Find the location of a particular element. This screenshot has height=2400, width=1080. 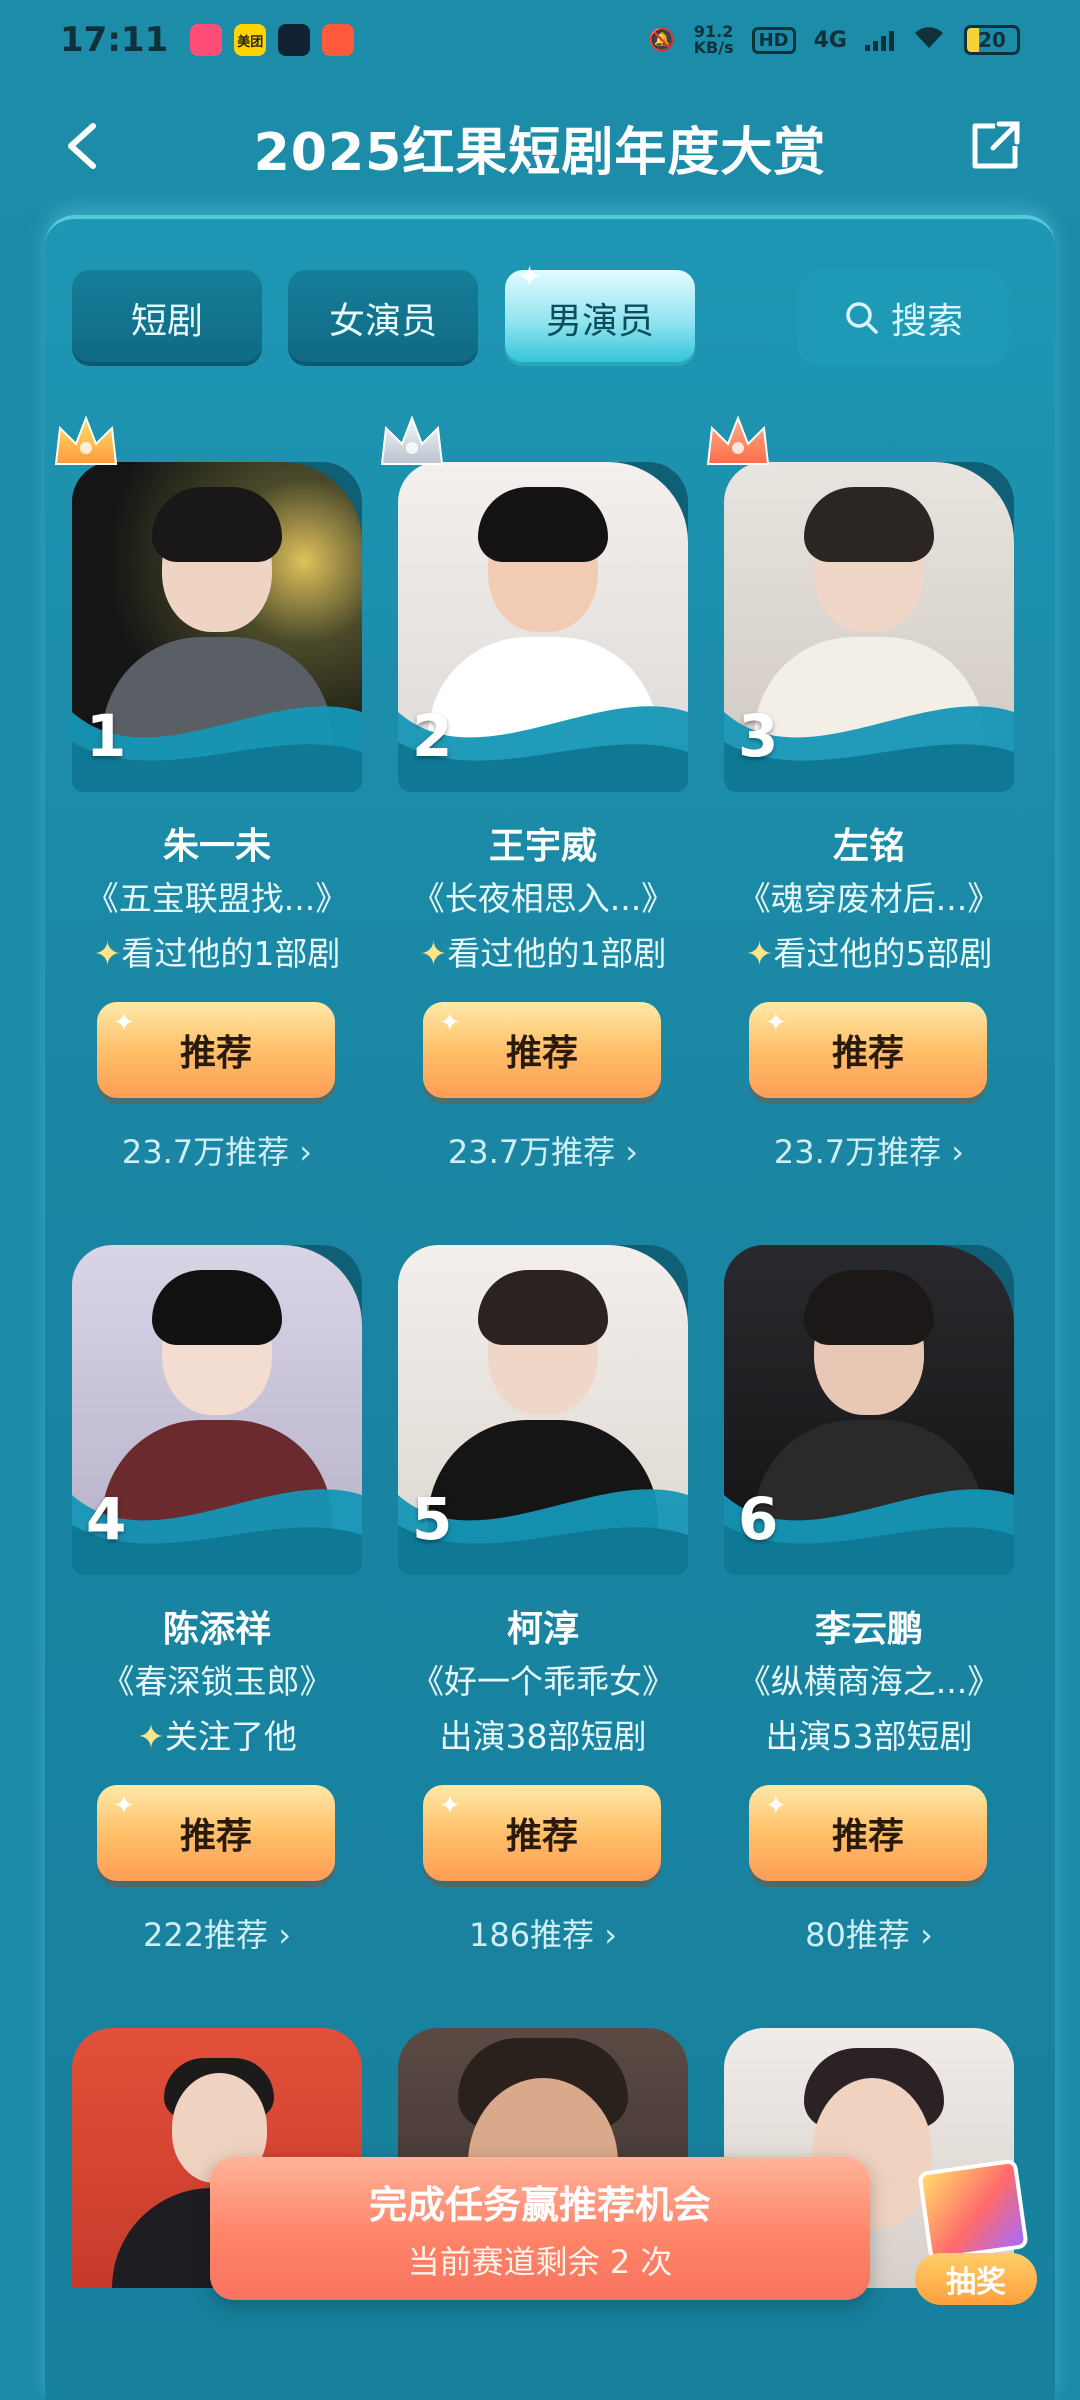

actor-note: ✦看过他的1部剧 is located at coordinates (217, 951).